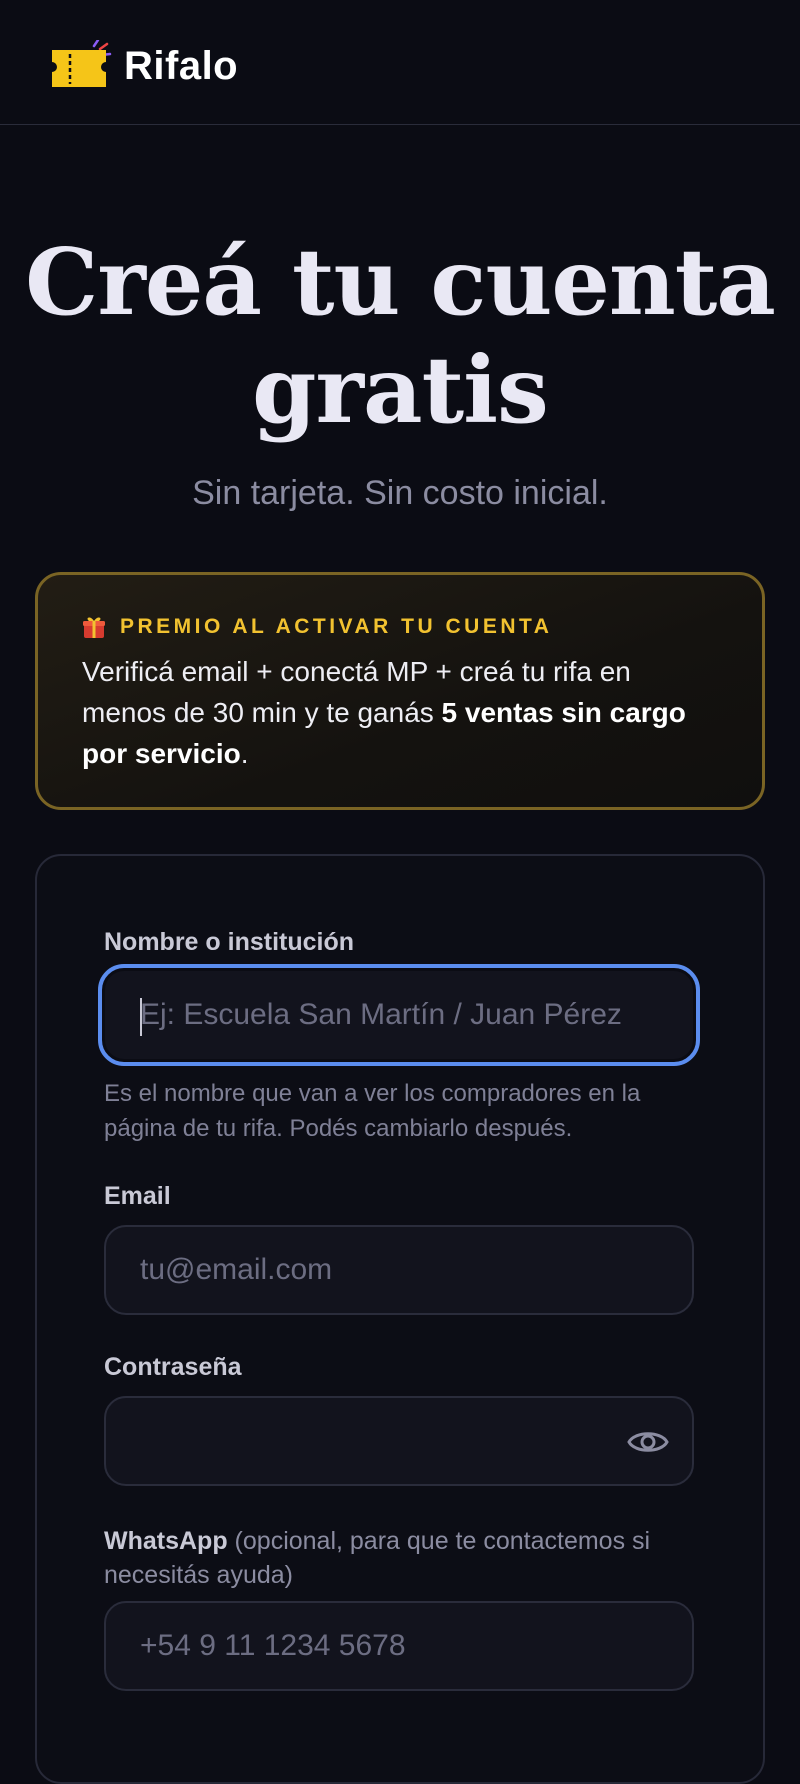 Image resolution: width=800 pixels, height=1784 pixels. I want to click on promo-tag-text: PREMIO AL ACTIVAR TU CUENTA, so click(336, 626).